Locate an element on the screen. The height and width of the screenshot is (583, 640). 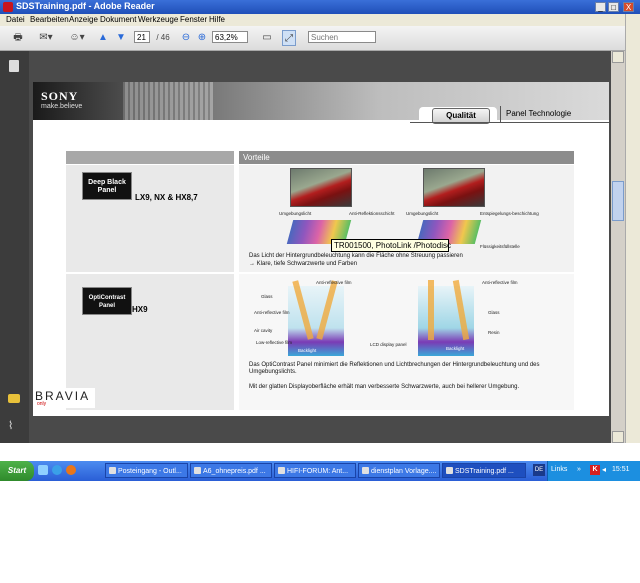
bravia-sub: only is located at coordinates (42, 404).